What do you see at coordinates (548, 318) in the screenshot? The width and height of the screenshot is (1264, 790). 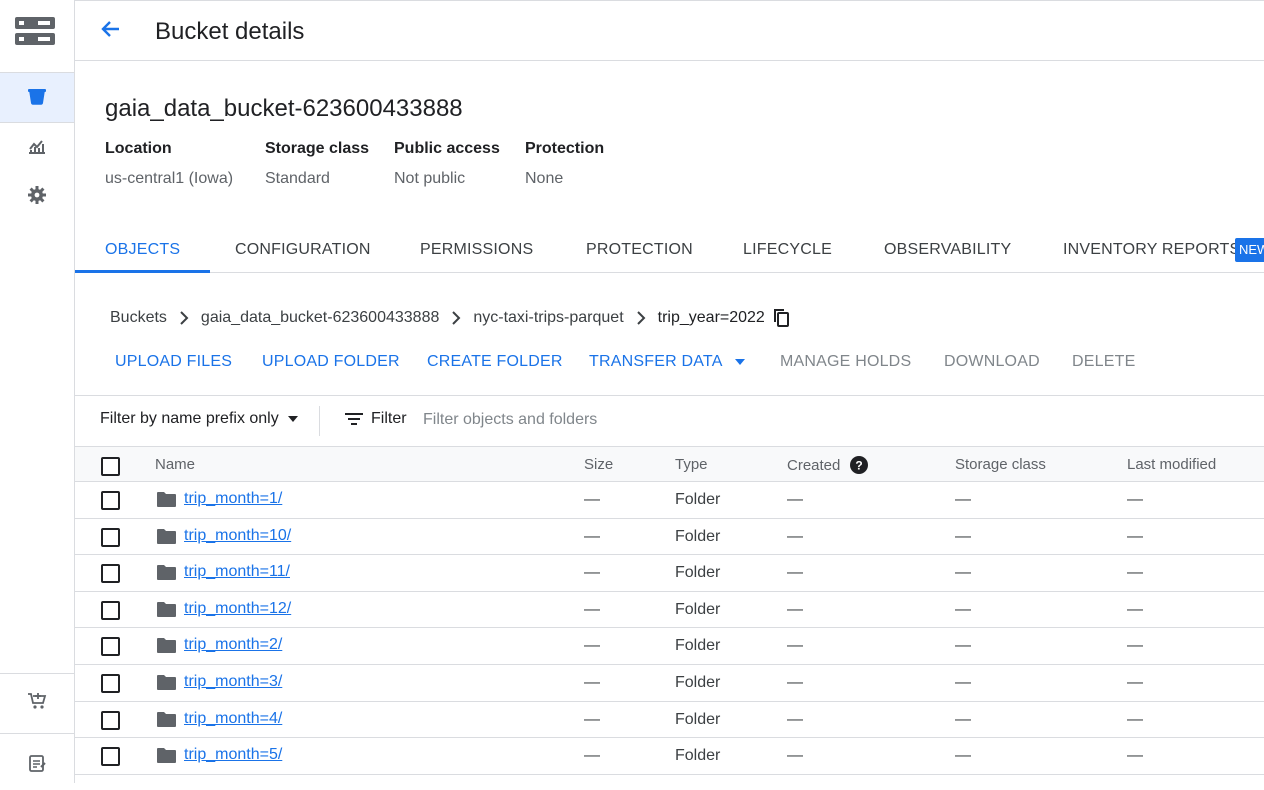 I see `breadcrumb-folder: nyc-taxi-trips-parquet` at bounding box center [548, 318].